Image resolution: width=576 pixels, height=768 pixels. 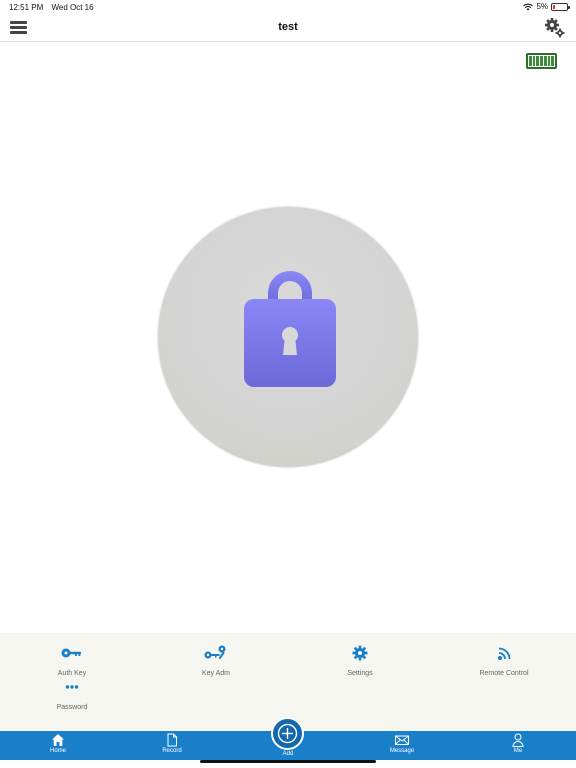 I want to click on plus-circle-icon, so click(x=287, y=733).